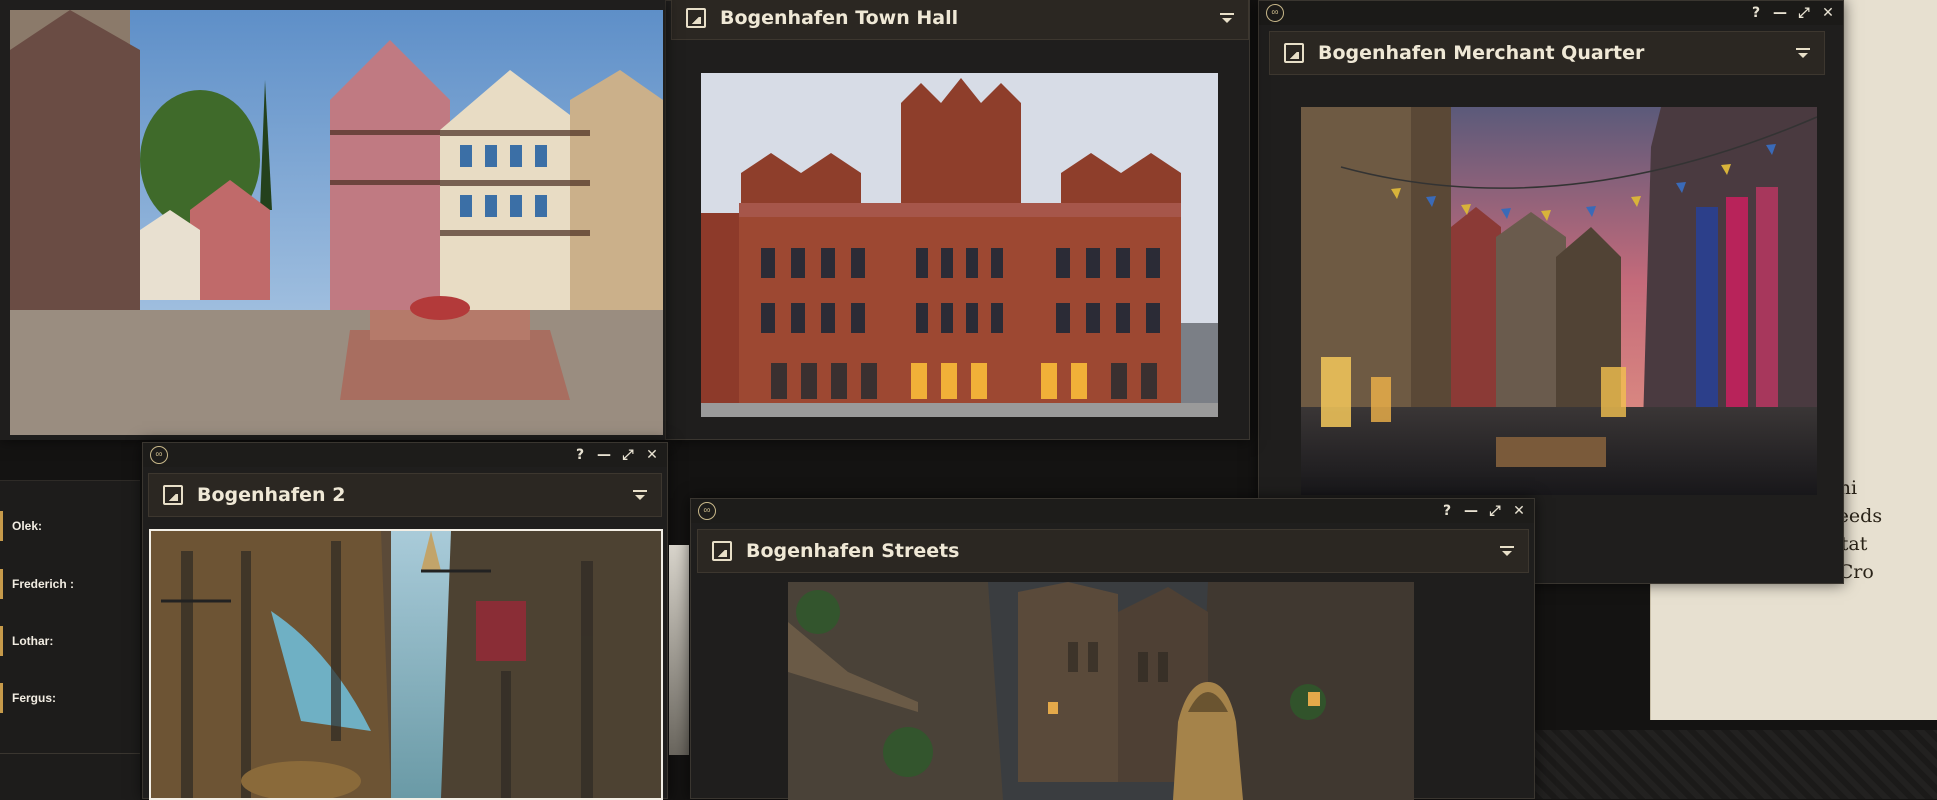 The width and height of the screenshot is (1937, 800). I want to click on player-name: Frederich :, so click(43, 584).